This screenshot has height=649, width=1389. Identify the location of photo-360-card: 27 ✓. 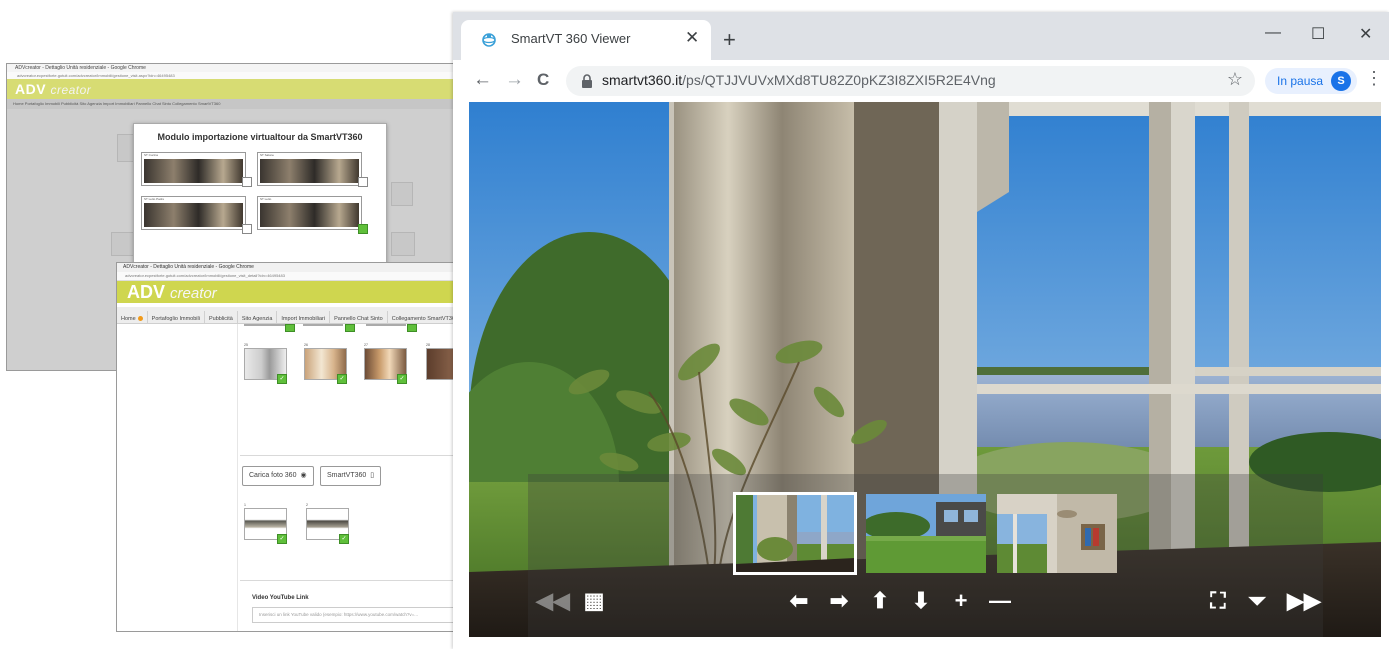
(385, 363).